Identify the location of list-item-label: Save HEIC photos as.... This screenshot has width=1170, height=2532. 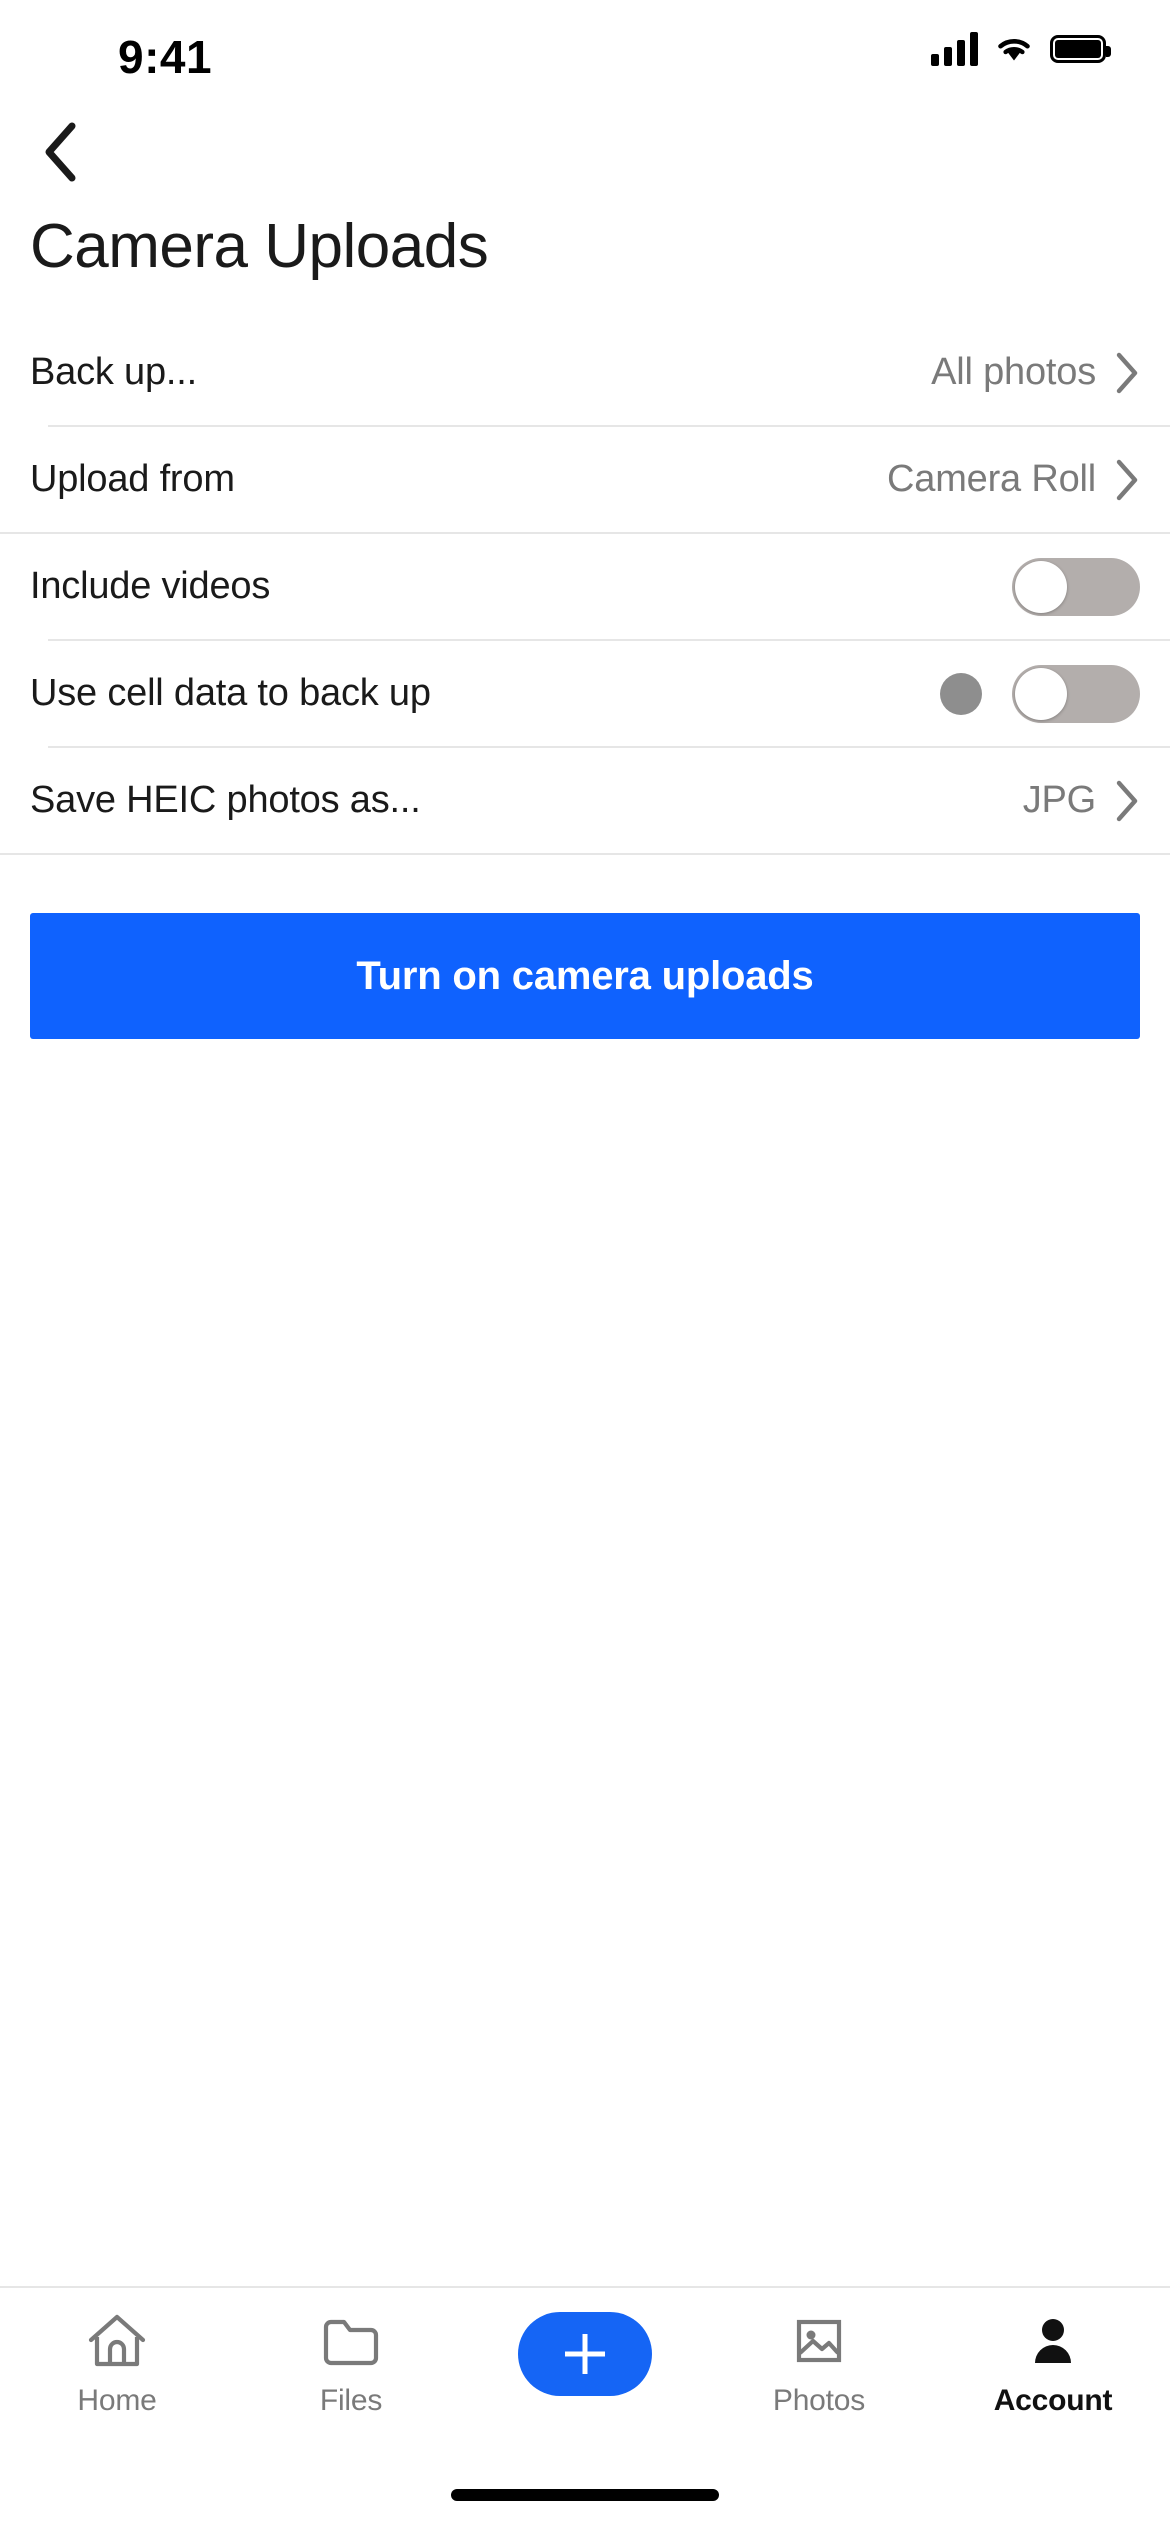
(225, 800).